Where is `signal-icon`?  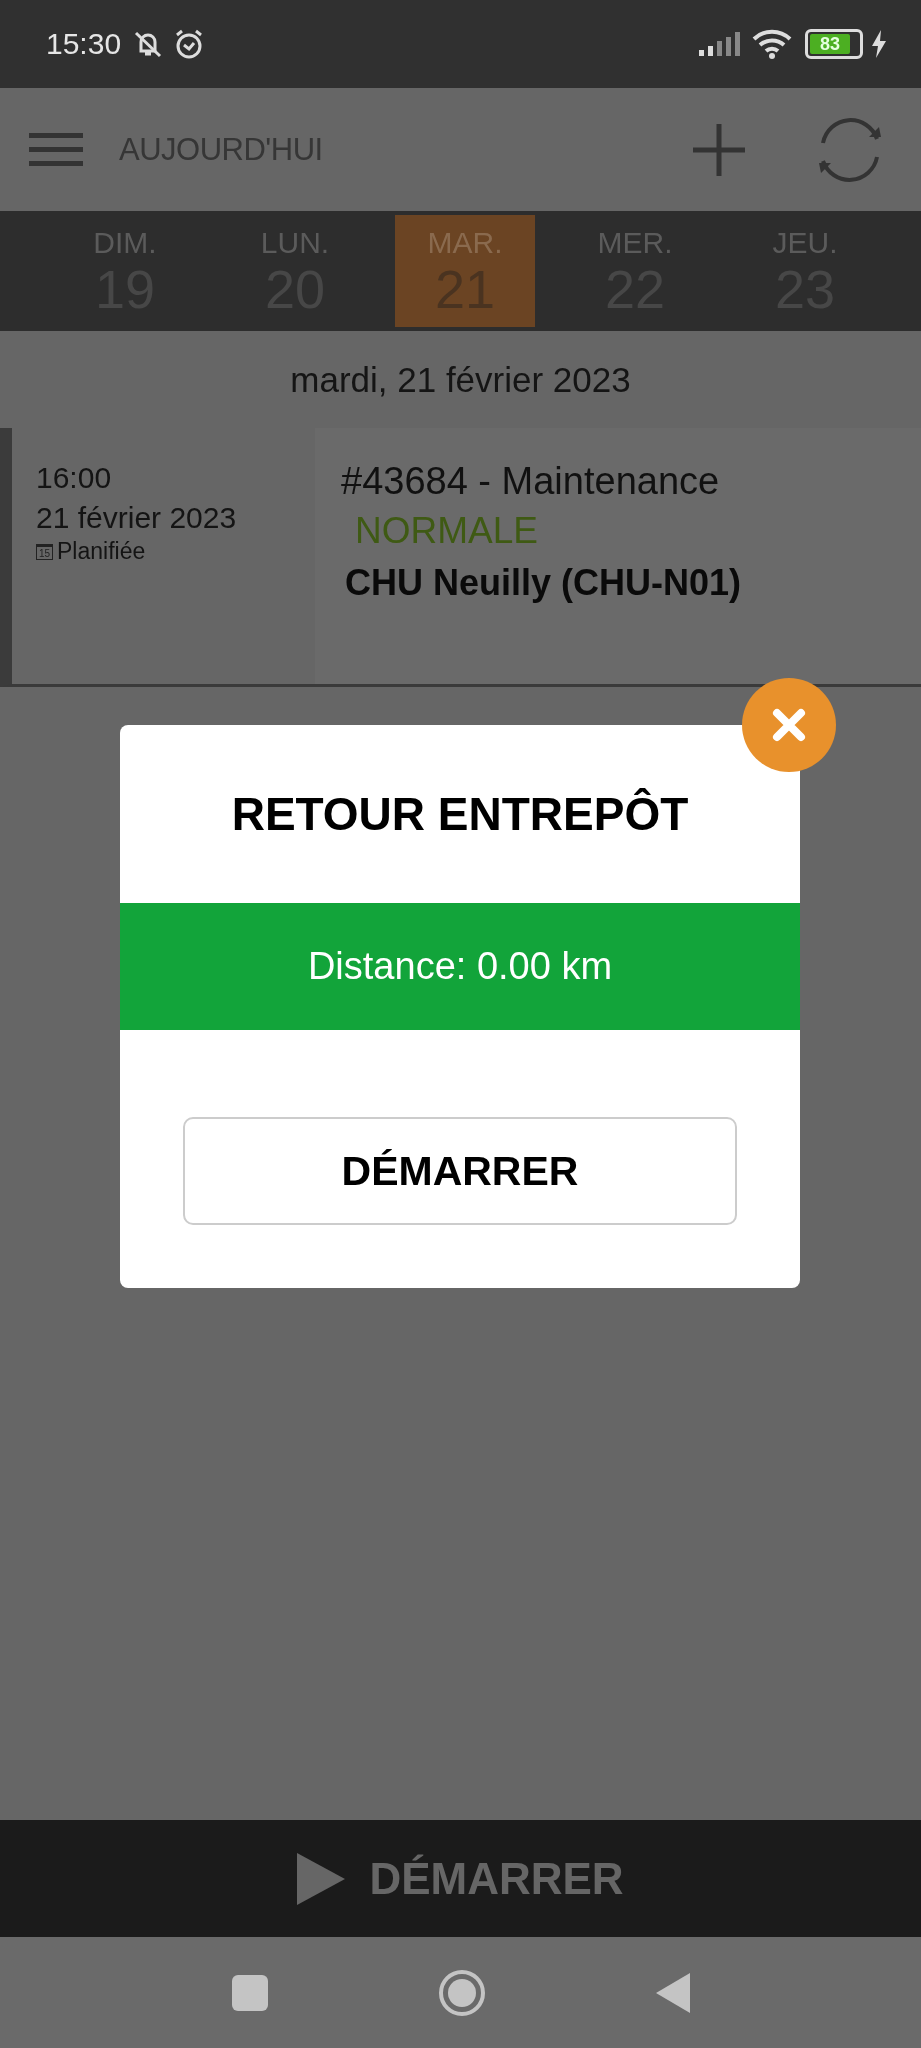 signal-icon is located at coordinates (721, 44).